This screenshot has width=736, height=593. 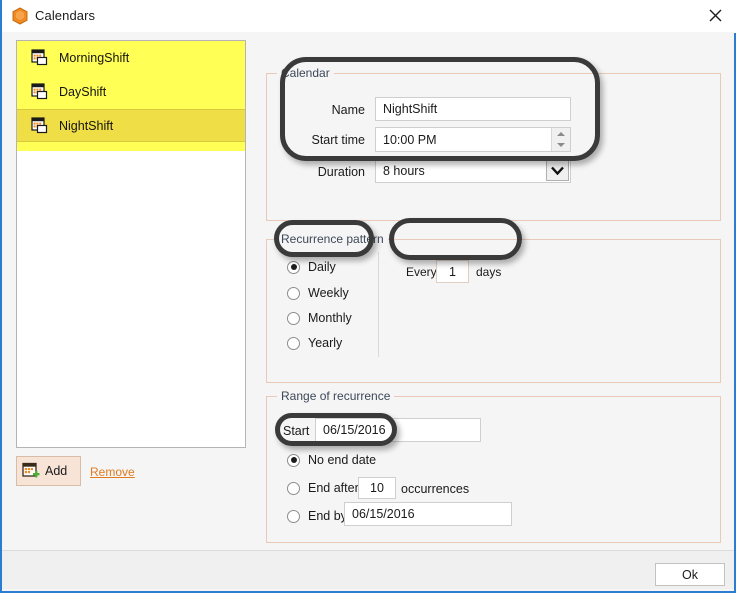 I want to click on add-button: Add, so click(x=48, y=471).